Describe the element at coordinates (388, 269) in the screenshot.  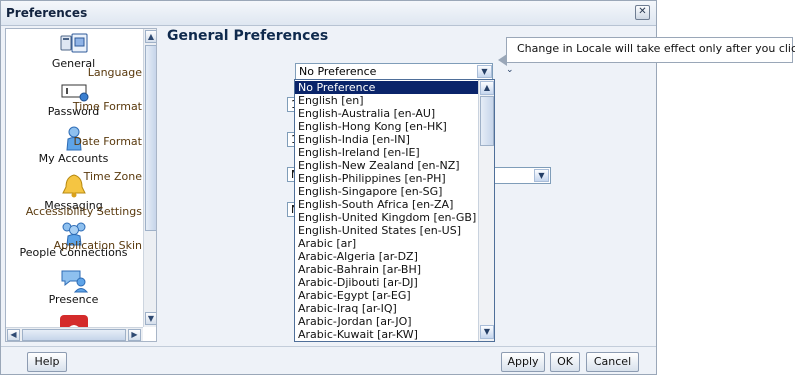
I see `language-option: Arabic-Bahrain [ar-BH]` at that location.